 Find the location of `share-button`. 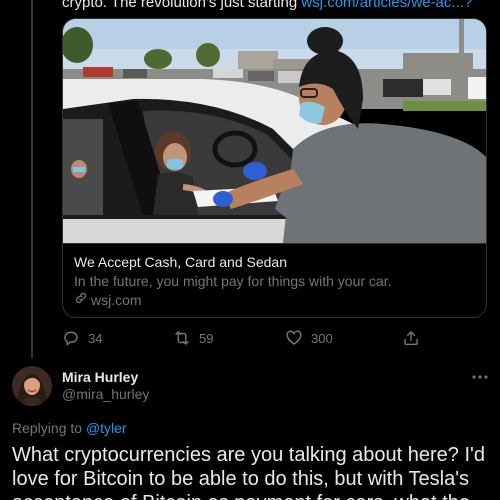

share-button is located at coordinates (411, 338).